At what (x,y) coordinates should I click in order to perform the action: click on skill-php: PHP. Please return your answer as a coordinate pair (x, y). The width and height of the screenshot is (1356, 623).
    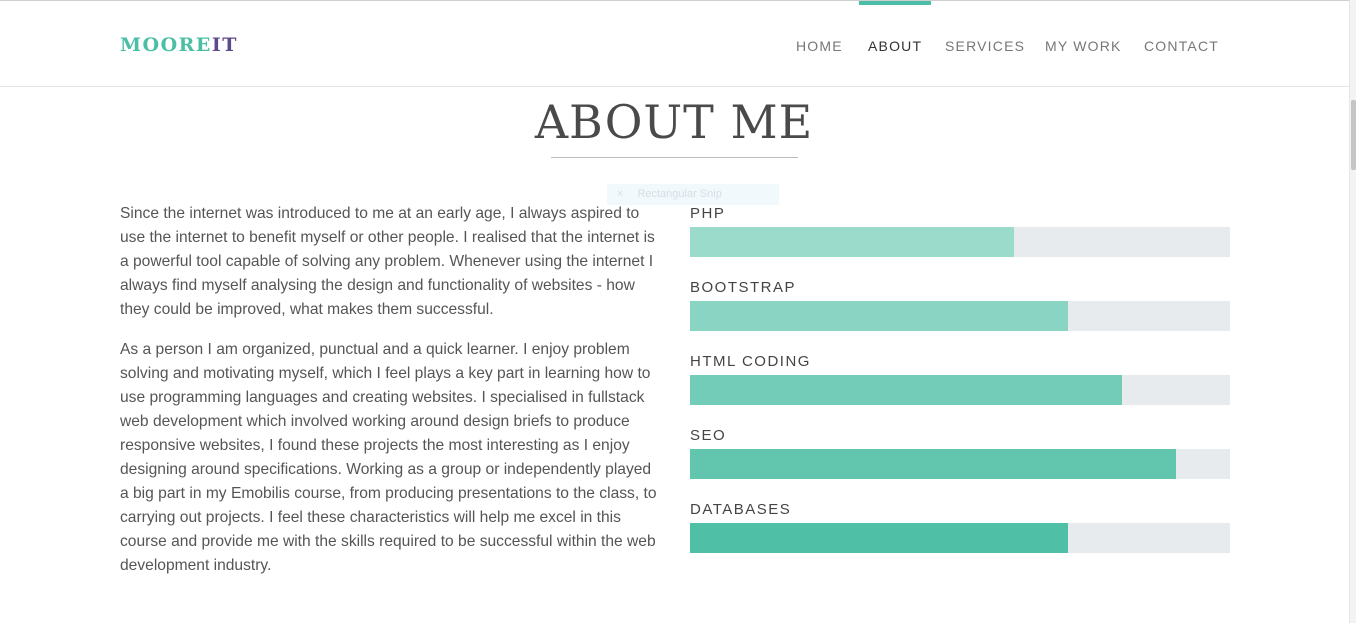
    Looking at the image, I should click on (960, 230).